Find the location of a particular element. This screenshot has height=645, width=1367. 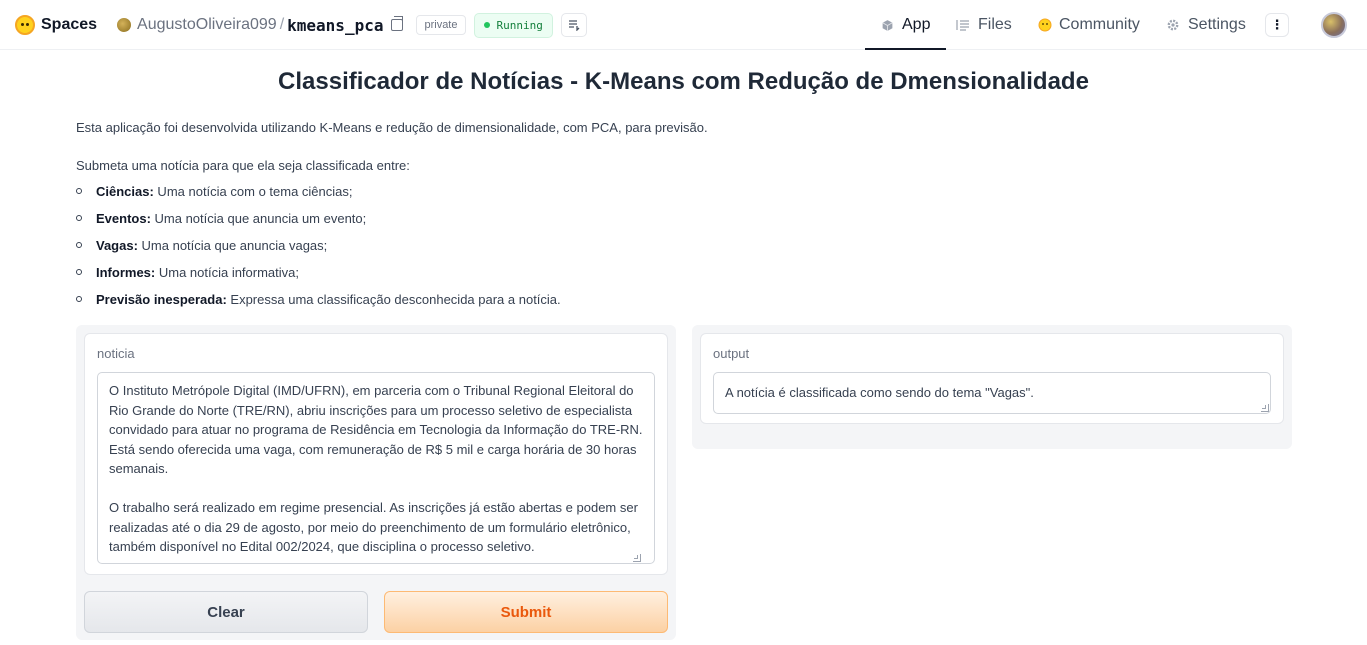

tab-app: App is located at coordinates (906, 25).